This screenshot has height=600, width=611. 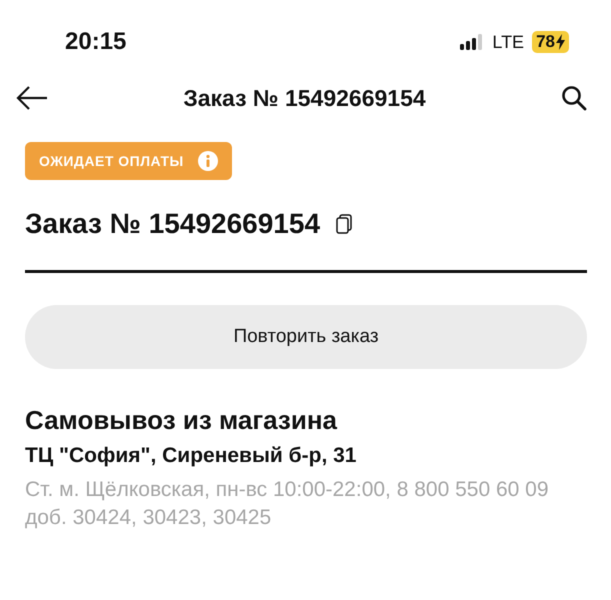 I want to click on battery-percent: 78, so click(x=545, y=42).